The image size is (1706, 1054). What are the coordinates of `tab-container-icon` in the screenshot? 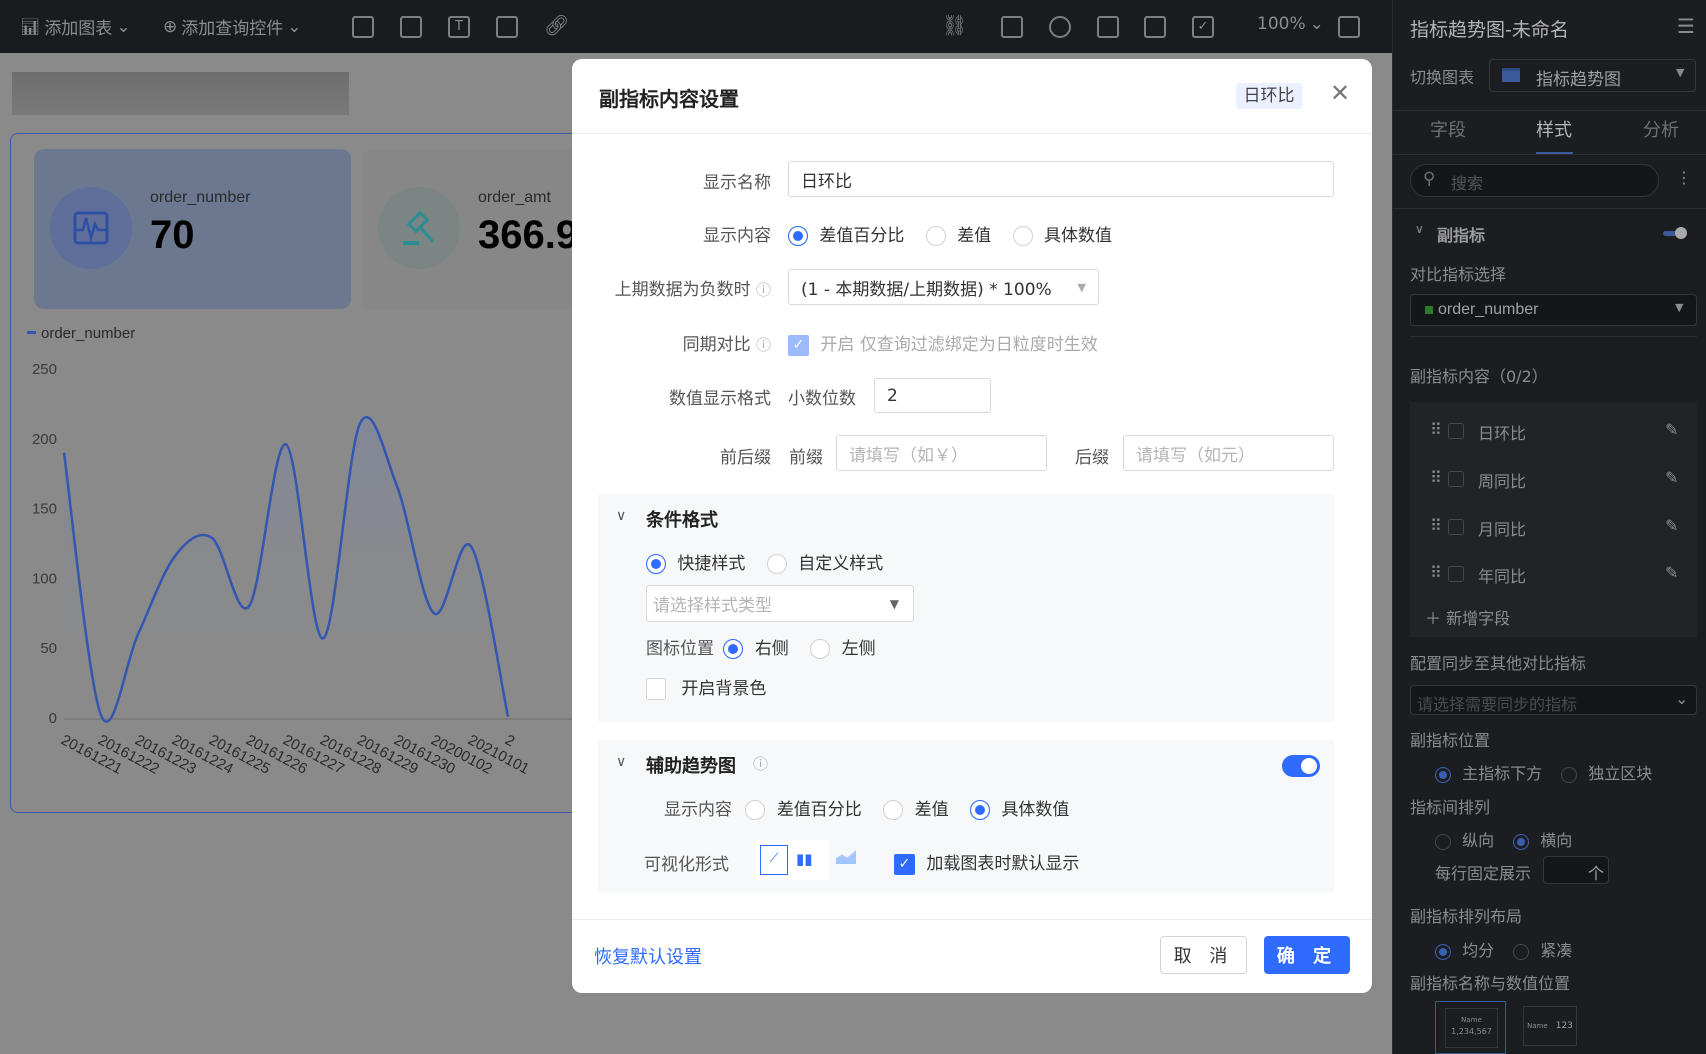 It's located at (411, 27).